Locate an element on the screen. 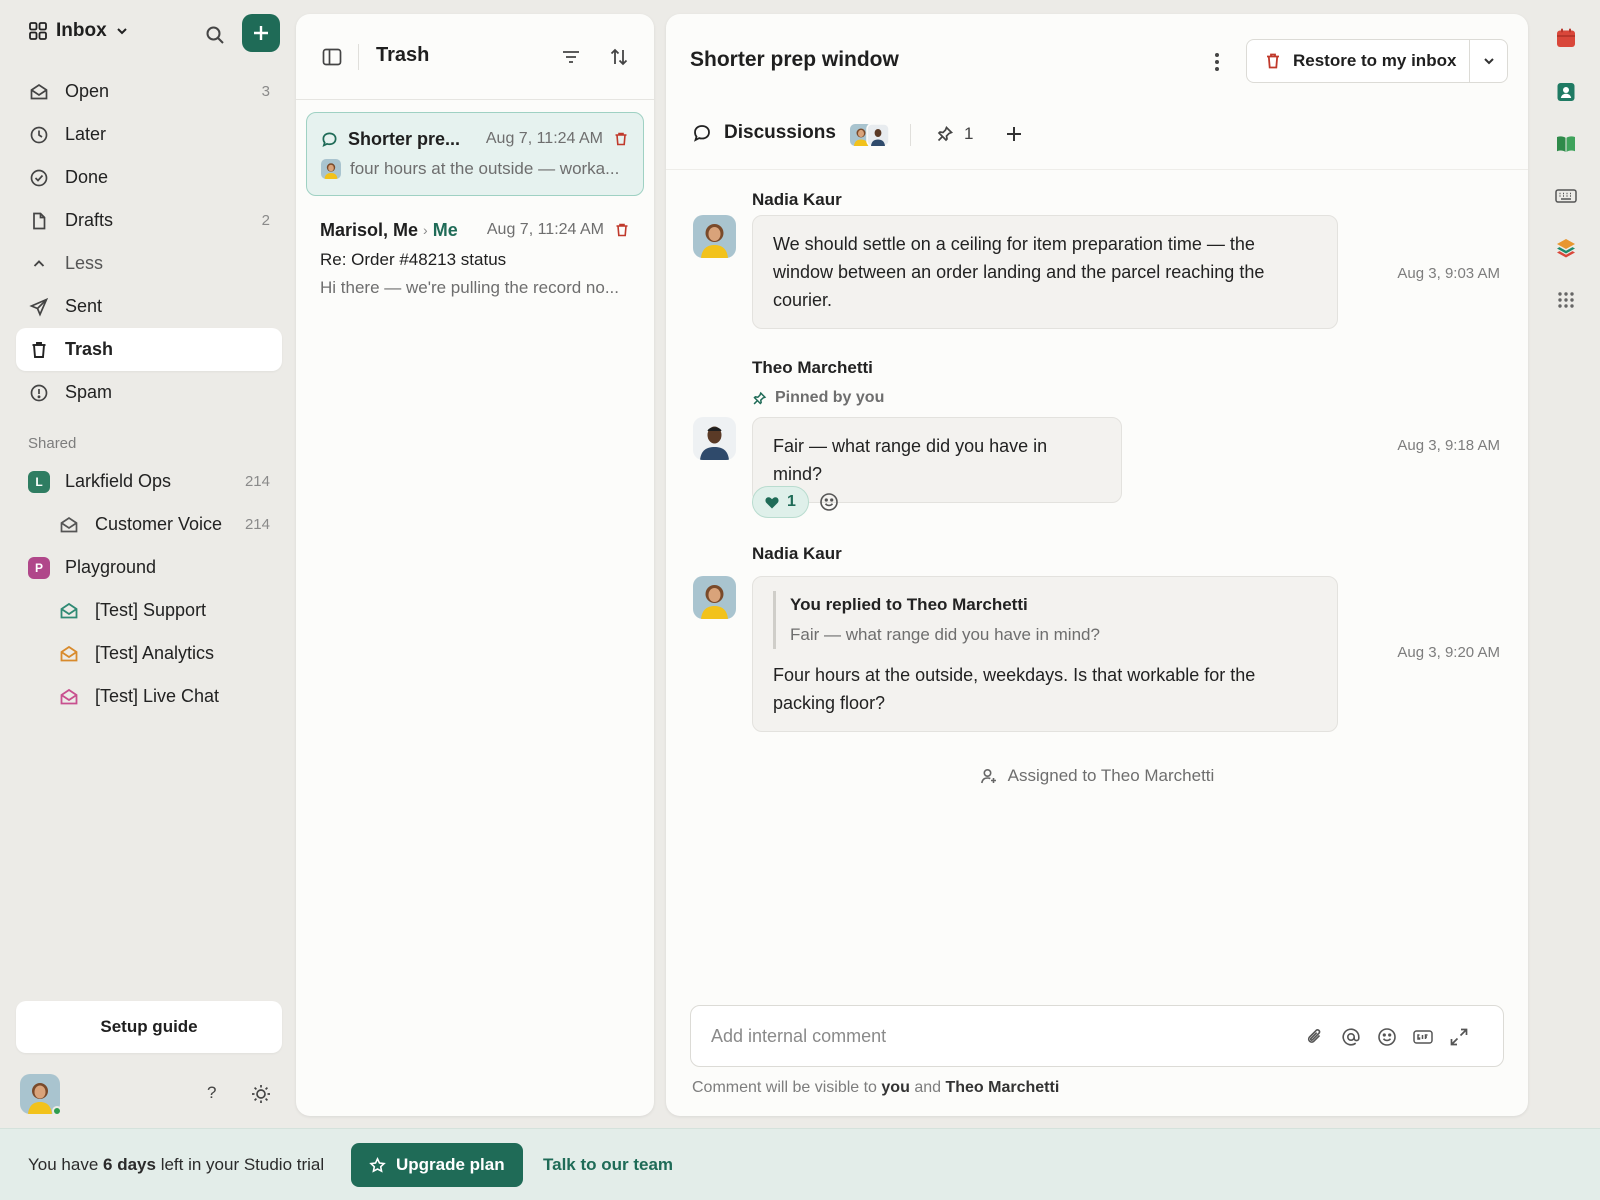 This screenshot has height=1200, width=1600. nav-item-playground: P Playground is located at coordinates (149, 567).